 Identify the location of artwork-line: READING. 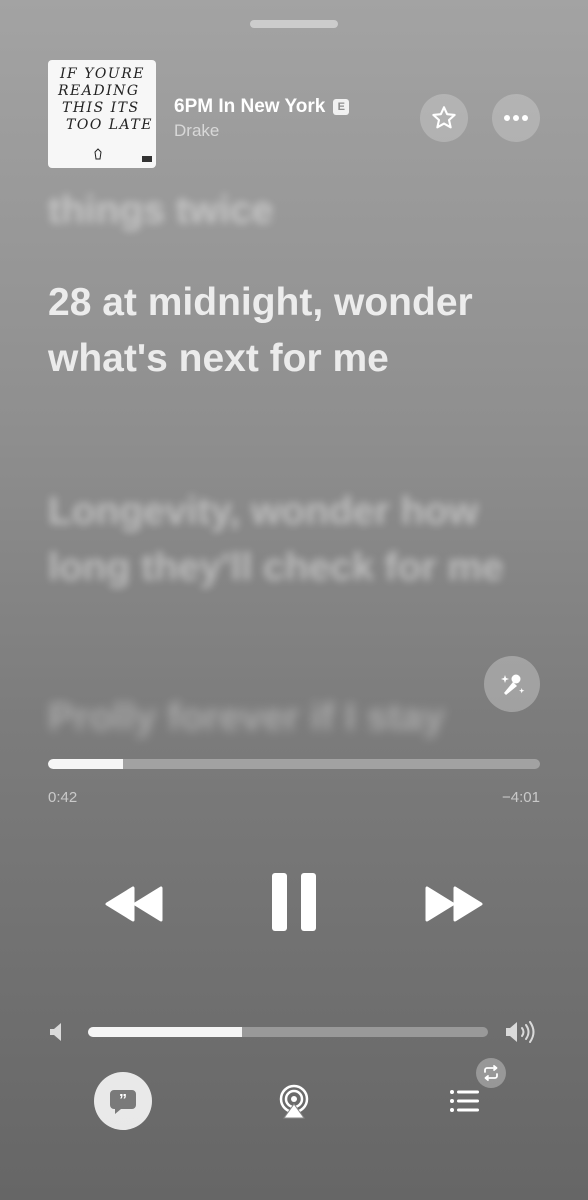
(99, 91).